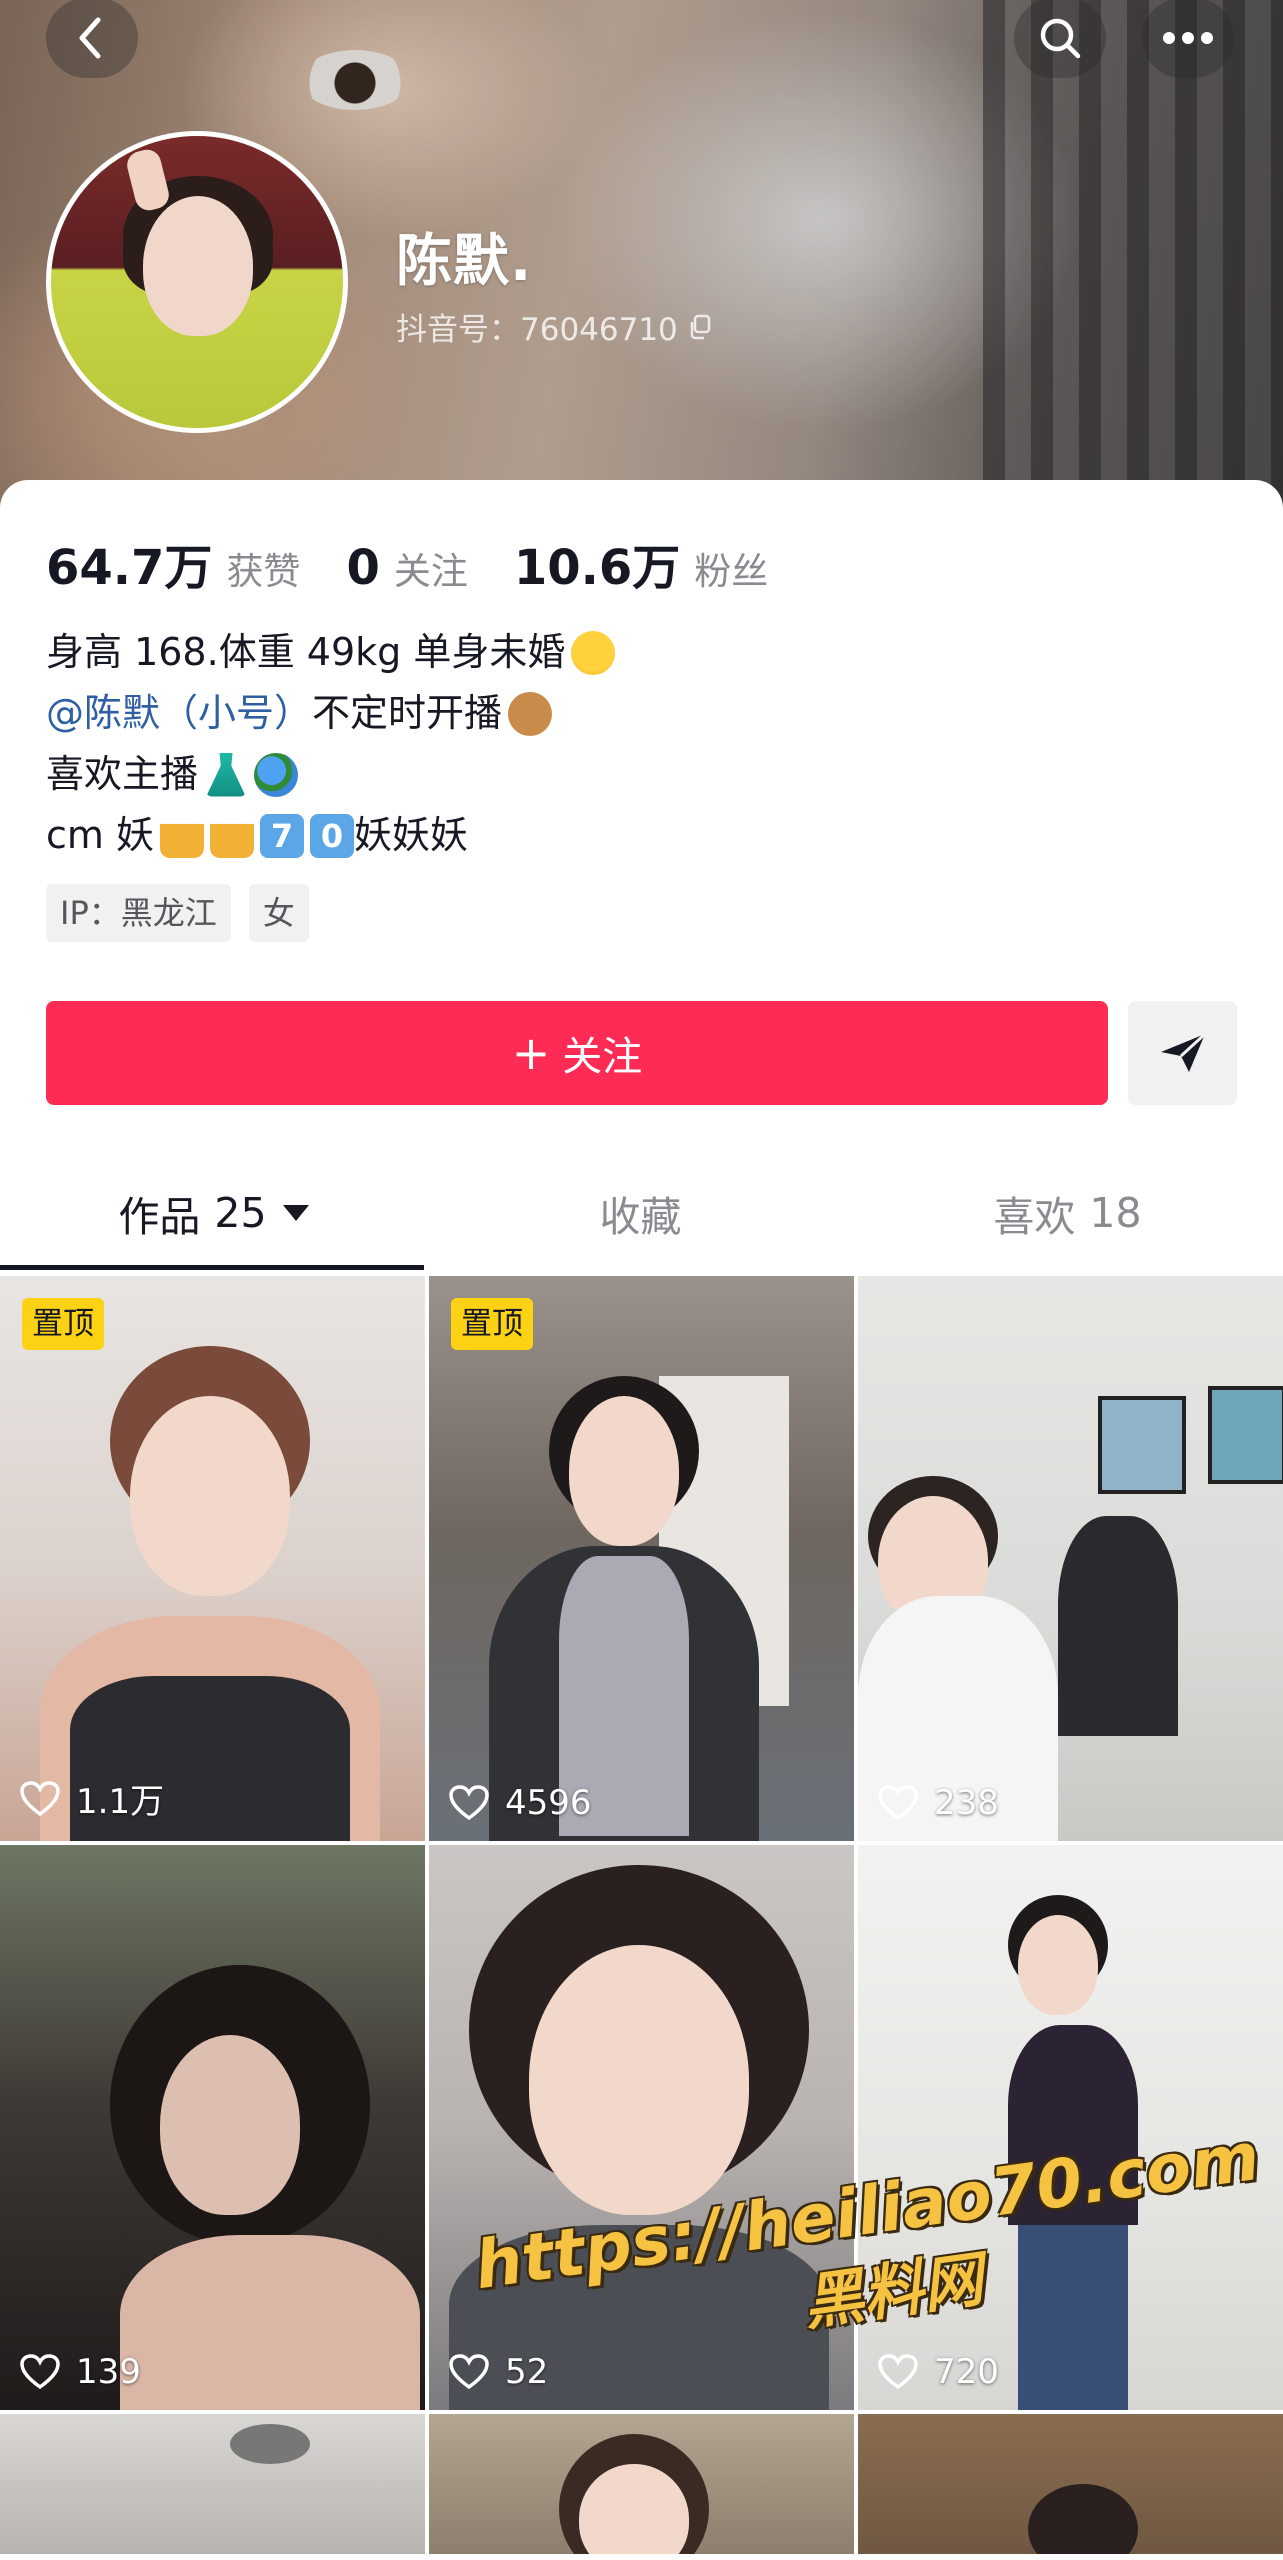  I want to click on tab-label: 作品, so click(159, 1217).